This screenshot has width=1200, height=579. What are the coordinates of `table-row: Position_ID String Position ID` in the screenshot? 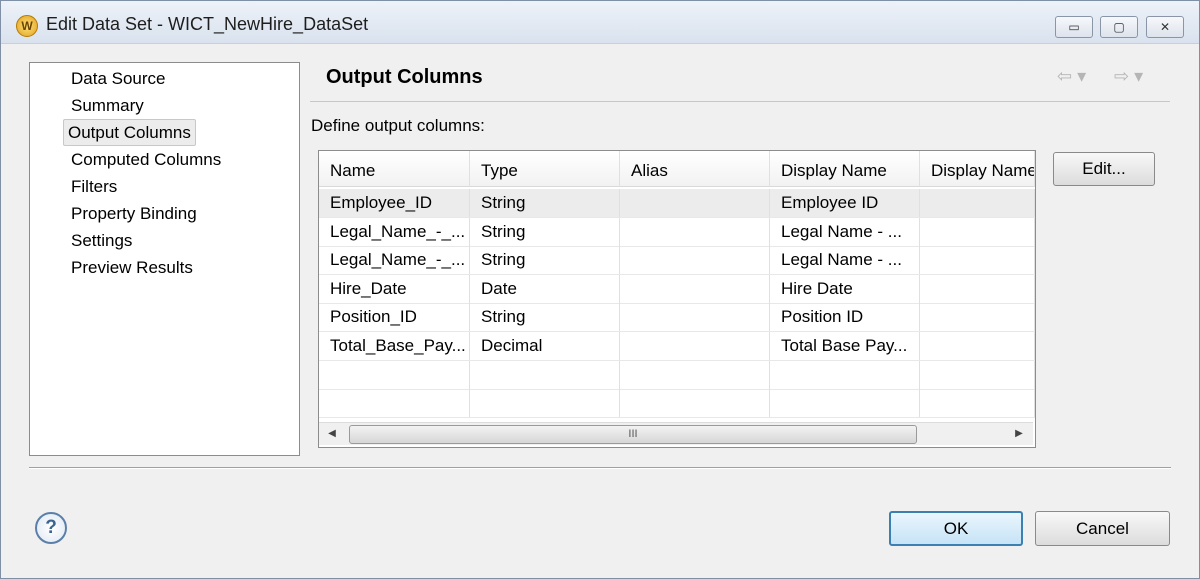 It's located at (677, 318).